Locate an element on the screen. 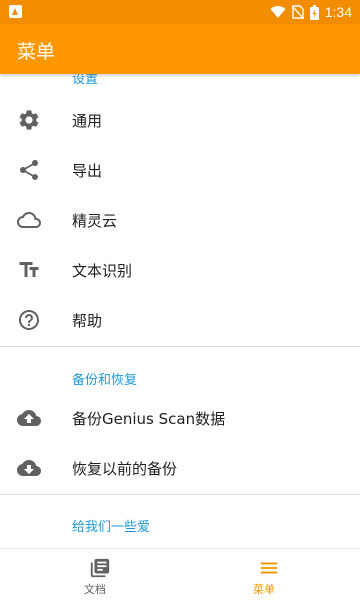  tab-label: 文档 is located at coordinates (95, 589).